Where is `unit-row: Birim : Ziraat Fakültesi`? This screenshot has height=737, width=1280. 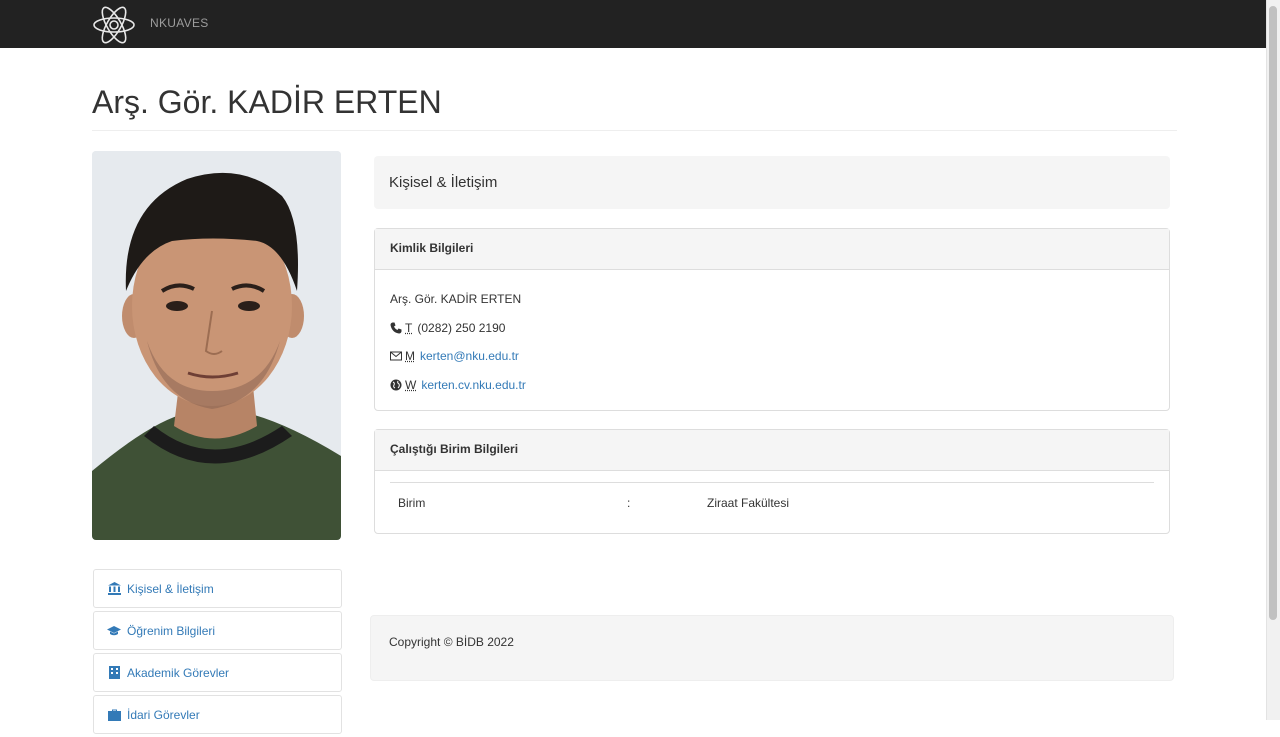
unit-row: Birim : Ziraat Fakültesi is located at coordinates (772, 502).